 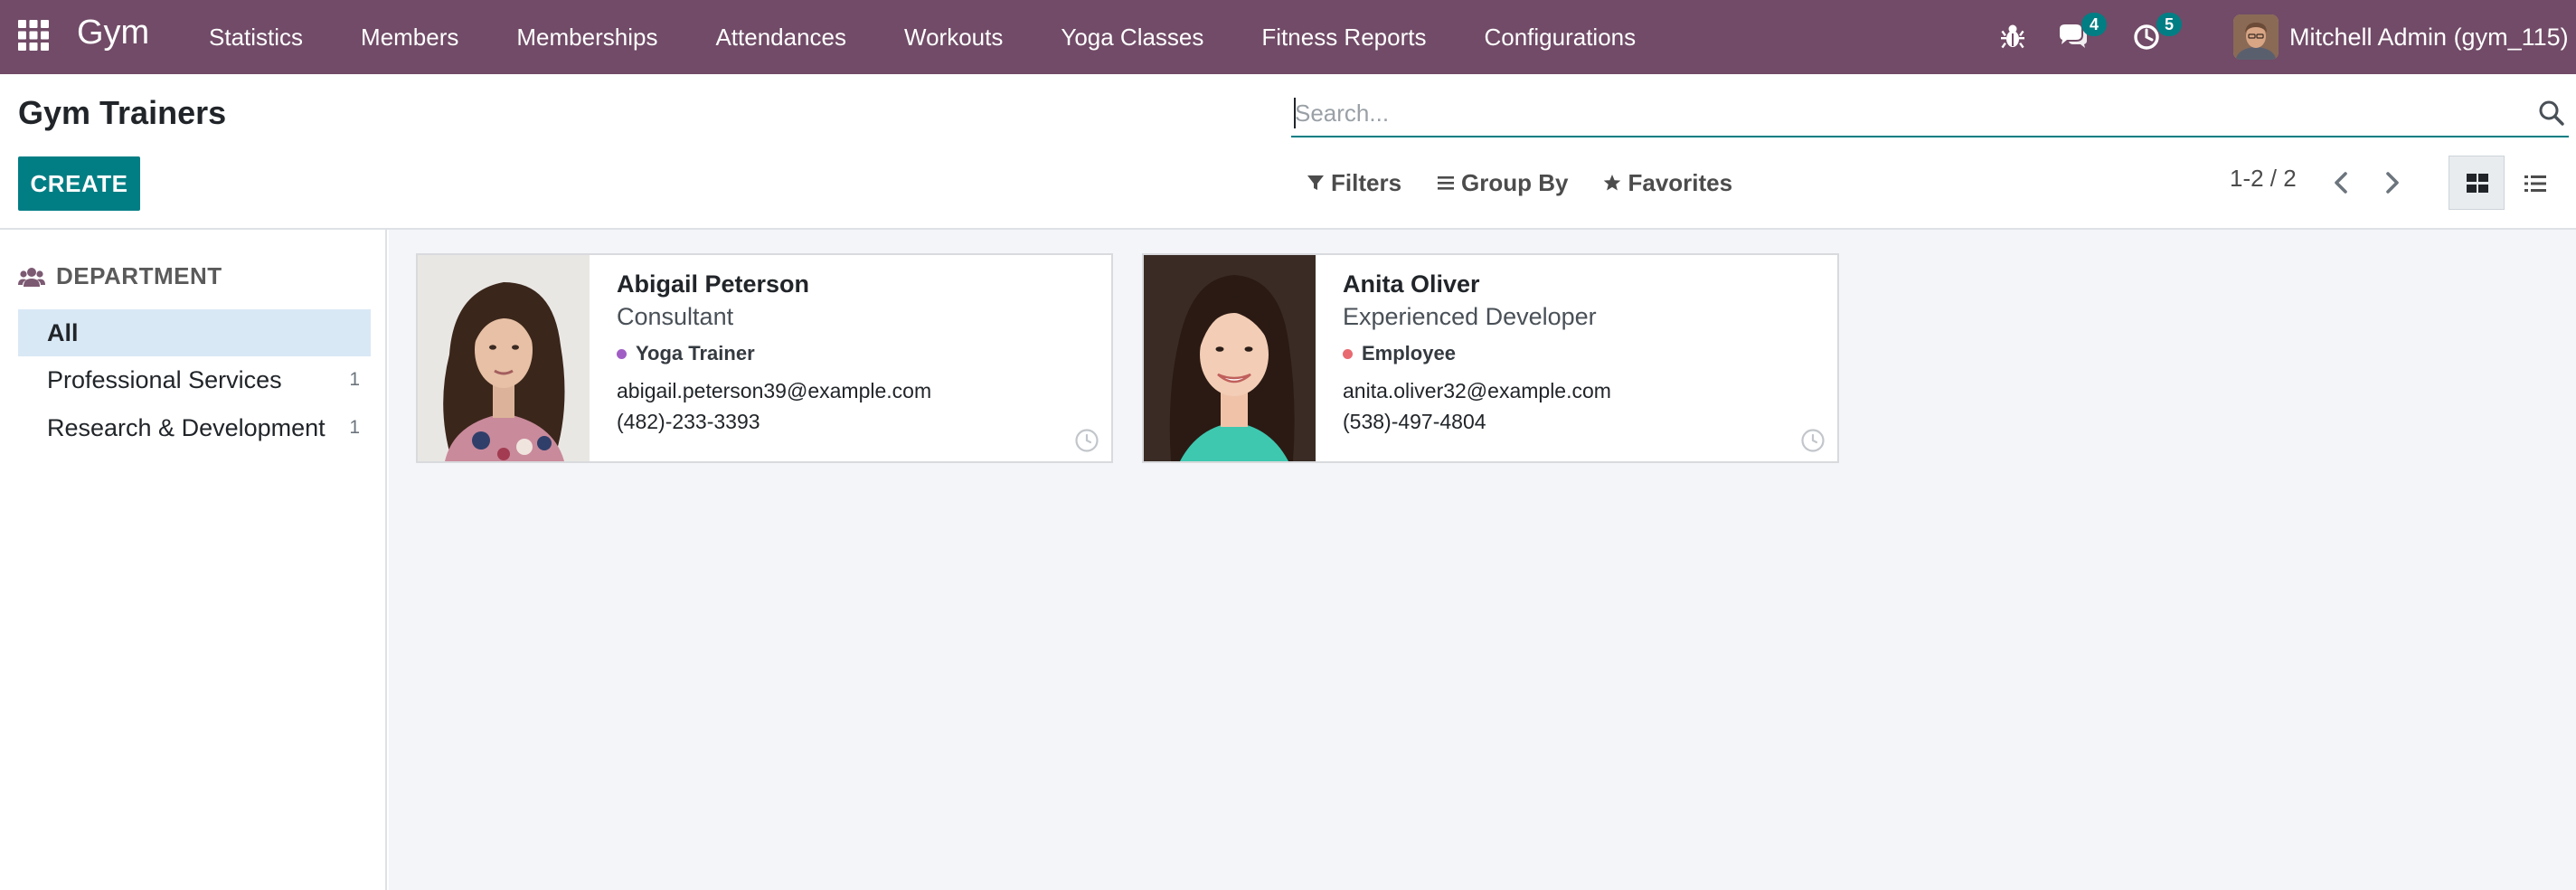 I want to click on chevron-left-icon, so click(x=2341, y=183).